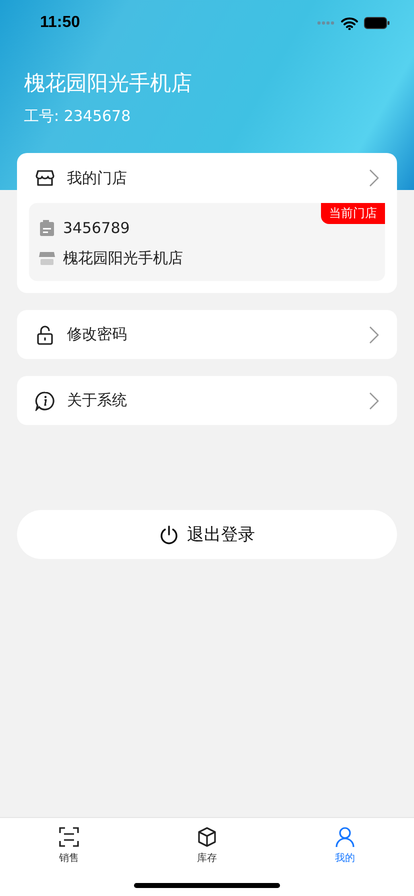 The width and height of the screenshot is (414, 896). What do you see at coordinates (78, 116) in the screenshot?
I see `employee-id: 工号: 2345678` at bounding box center [78, 116].